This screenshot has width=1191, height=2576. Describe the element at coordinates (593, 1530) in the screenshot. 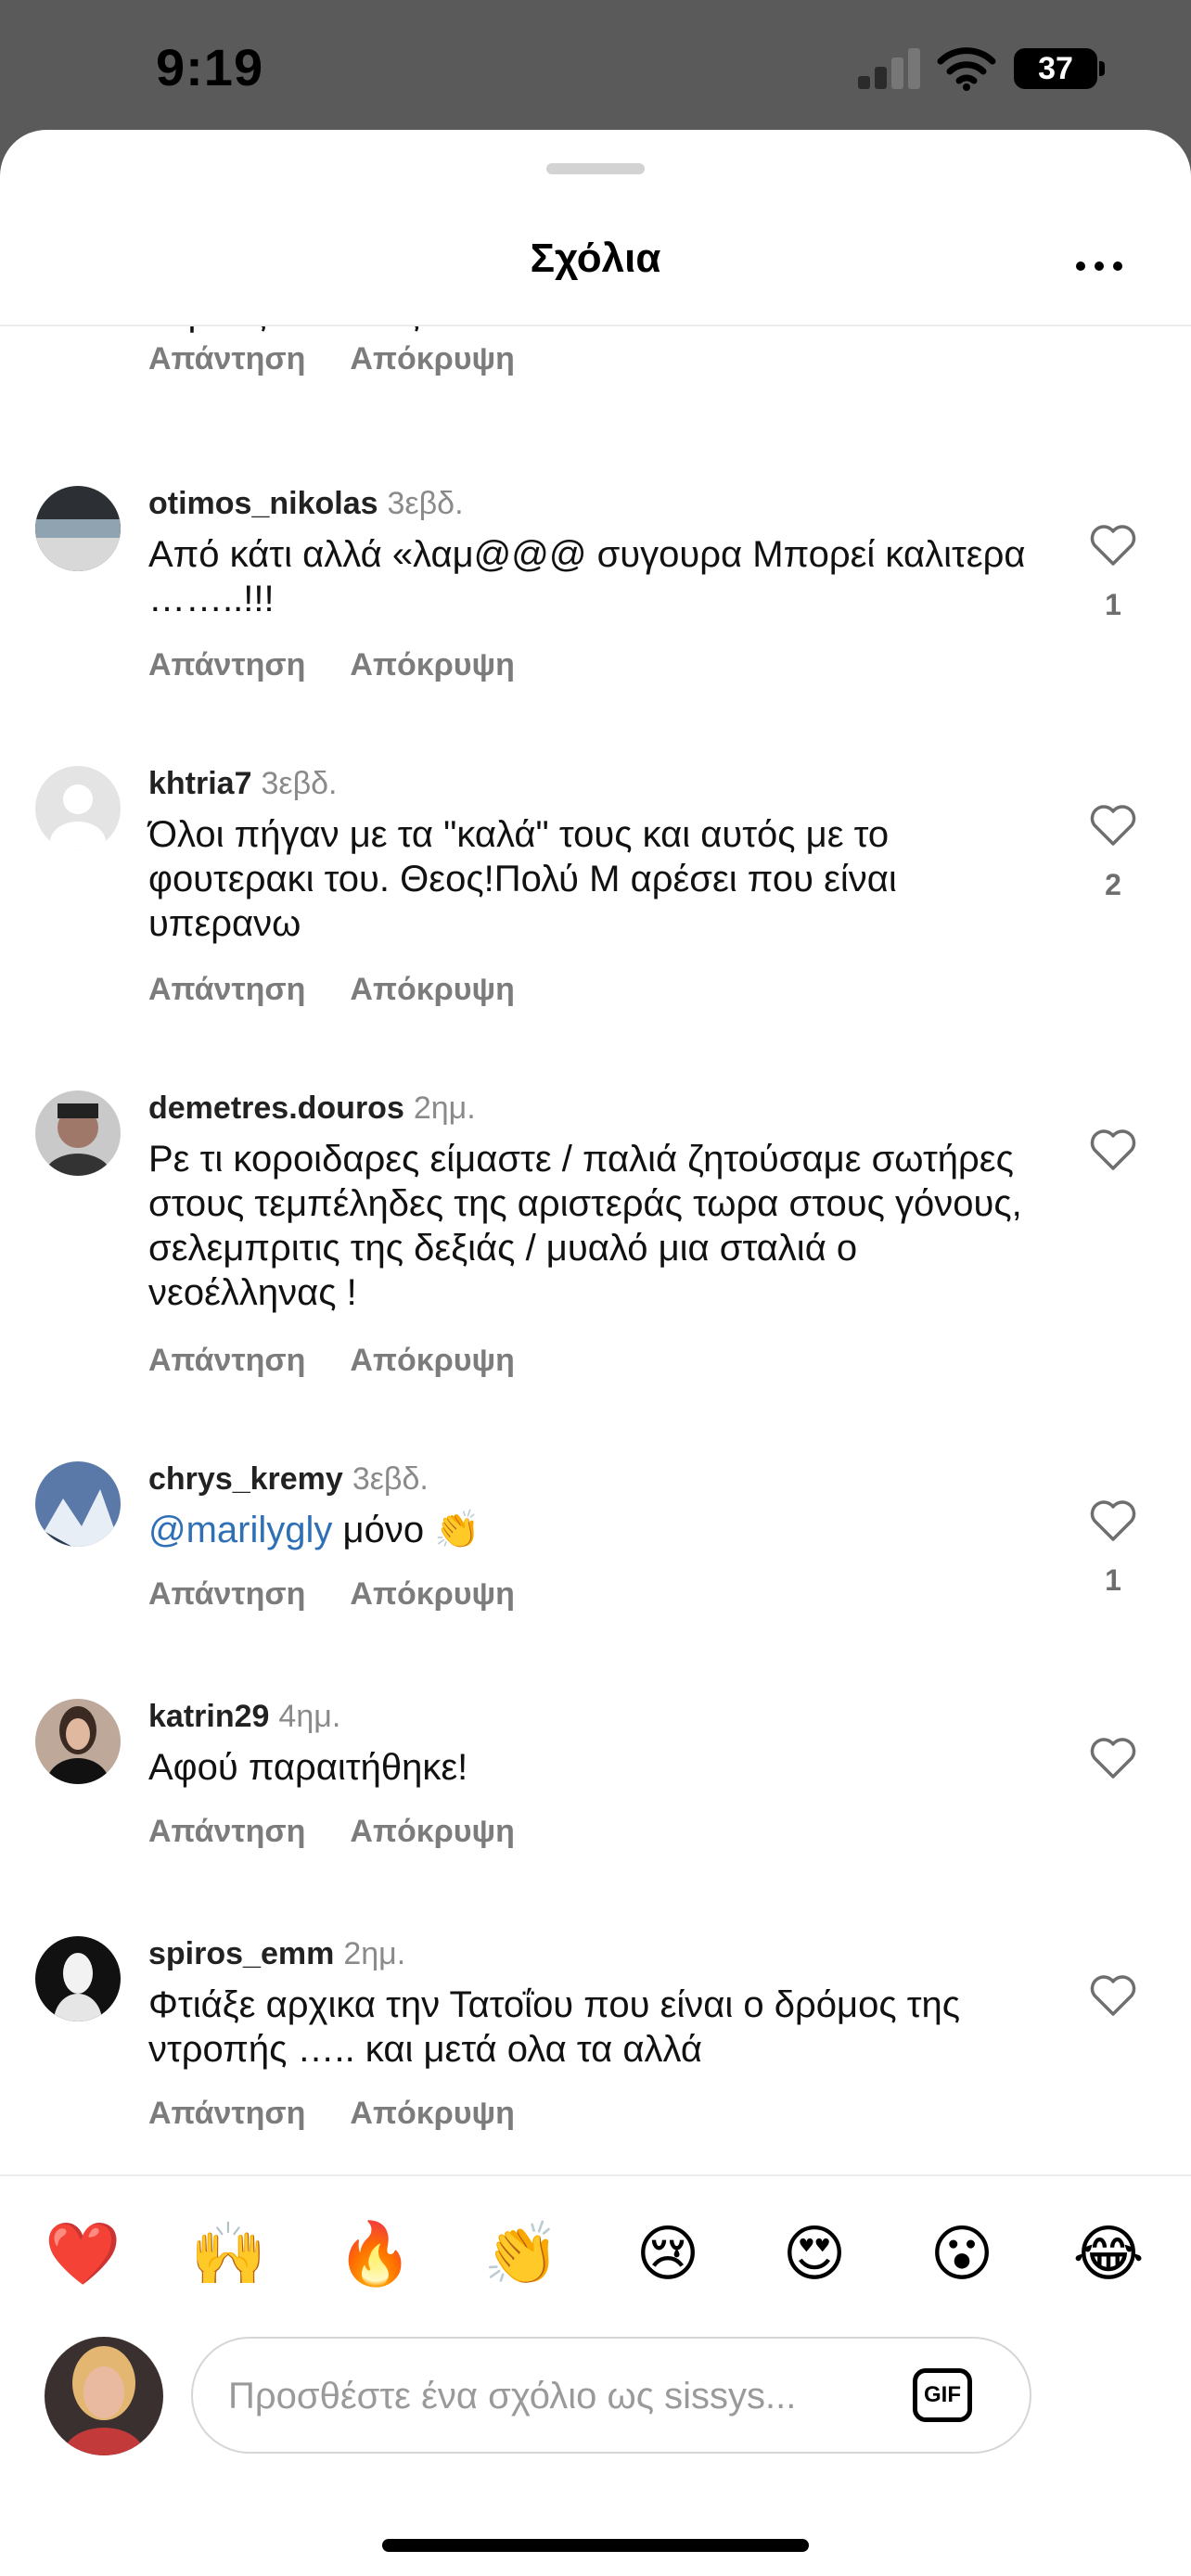

I see `comment-text: @marilygly μόνο 👏` at that location.